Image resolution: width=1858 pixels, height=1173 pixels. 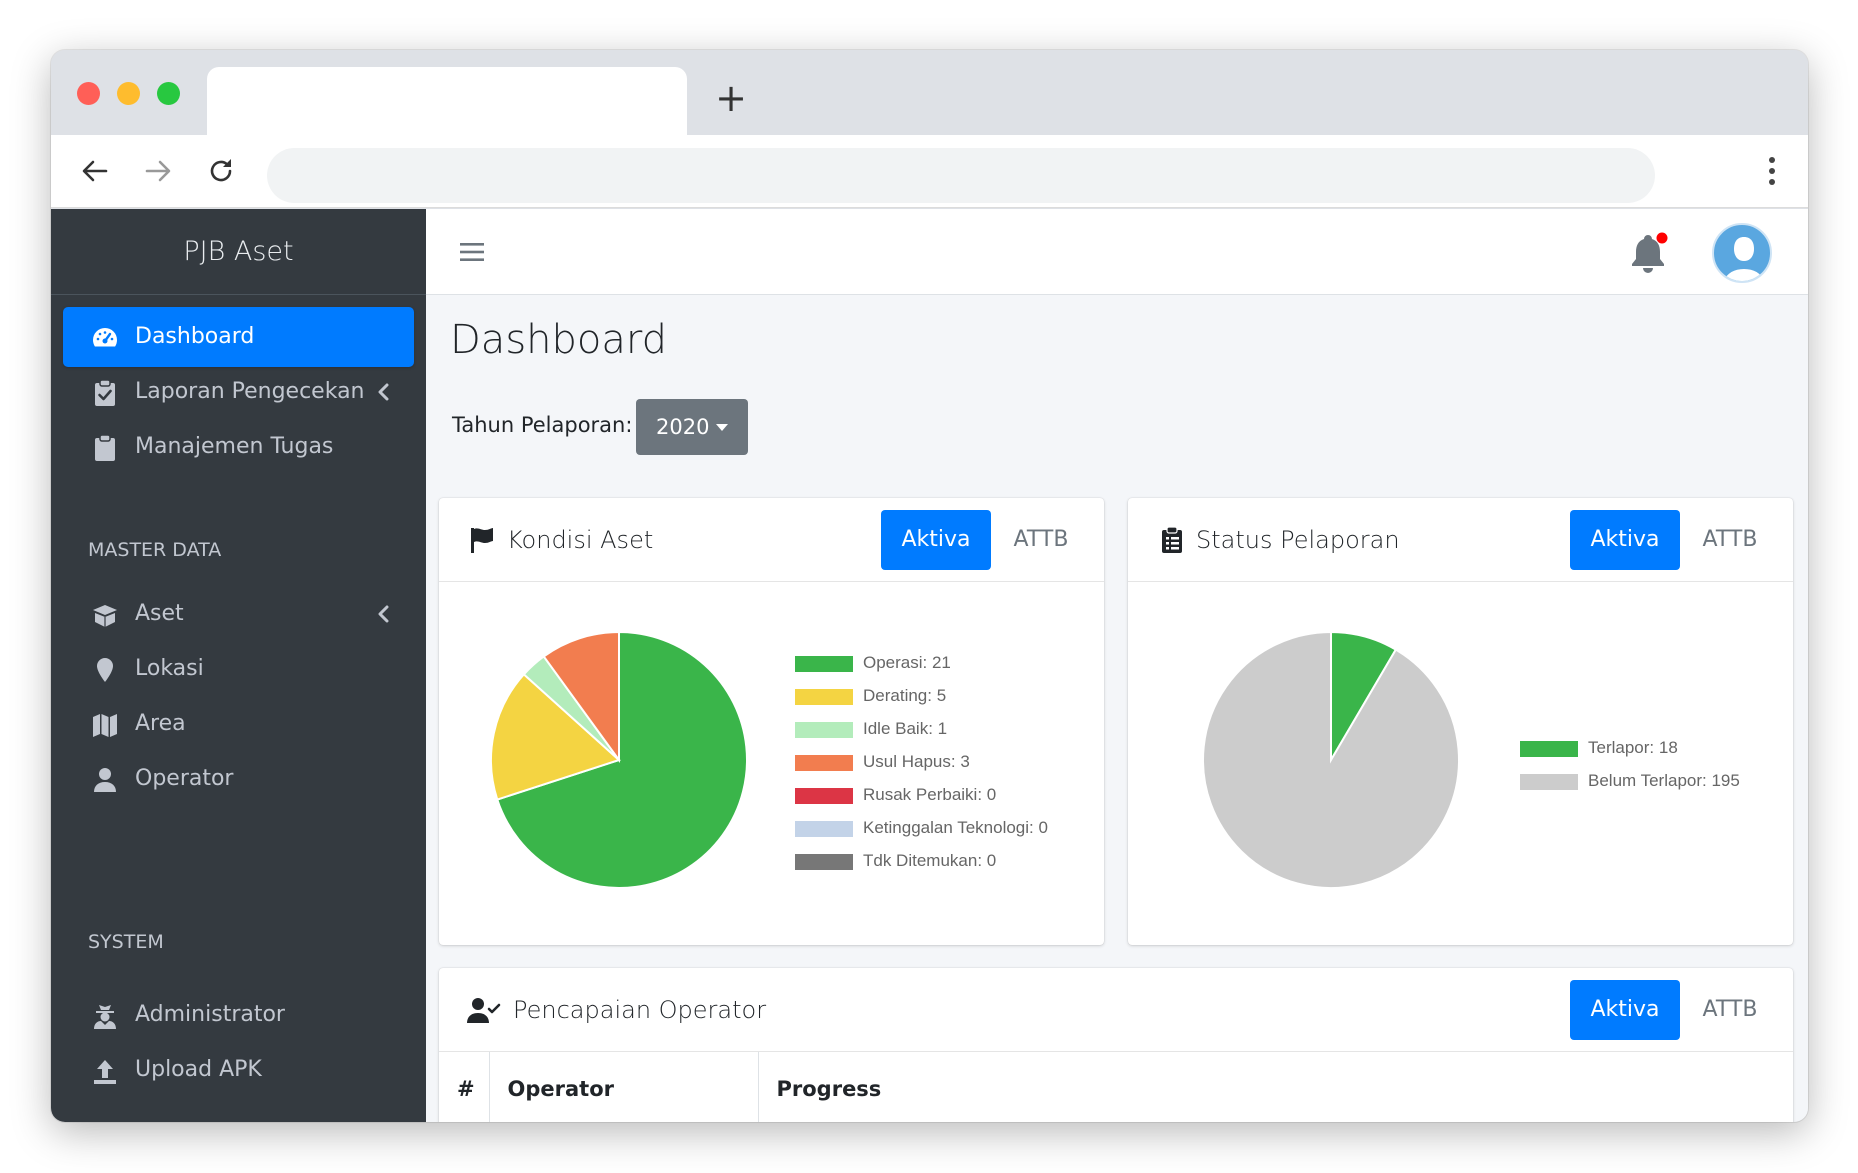 I want to click on column-header-operator: Operator, so click(x=624, y=1087).